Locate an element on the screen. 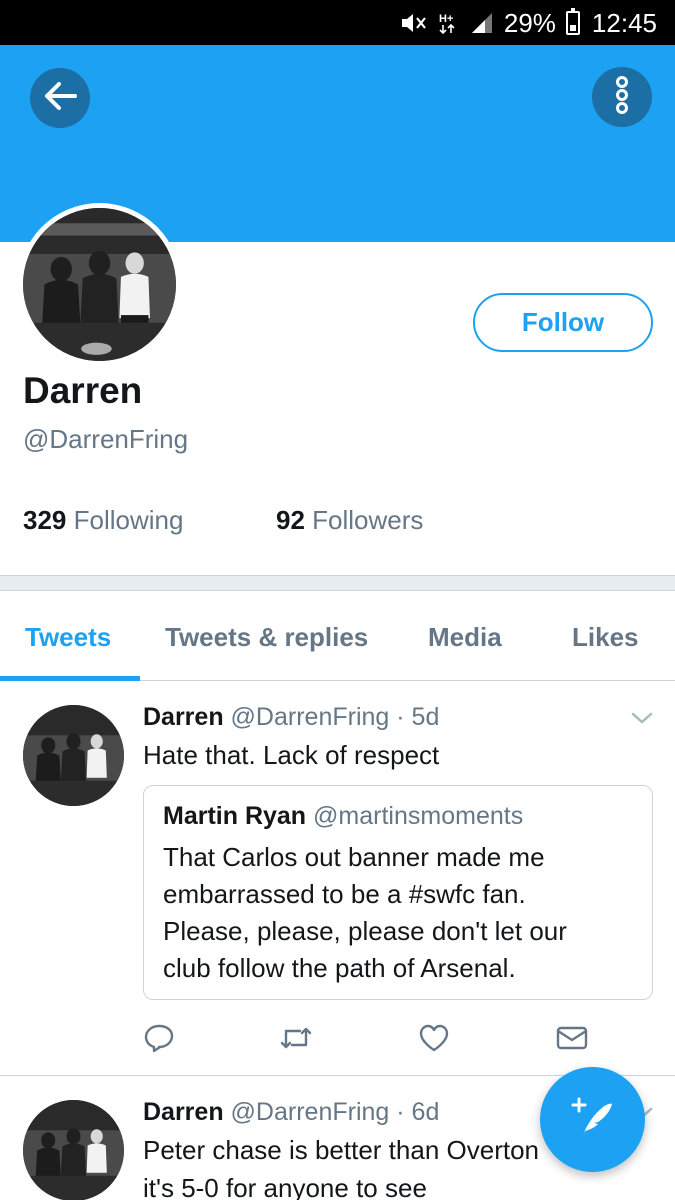 This screenshot has height=1200, width=675. arrow-left-icon is located at coordinates (60, 98).